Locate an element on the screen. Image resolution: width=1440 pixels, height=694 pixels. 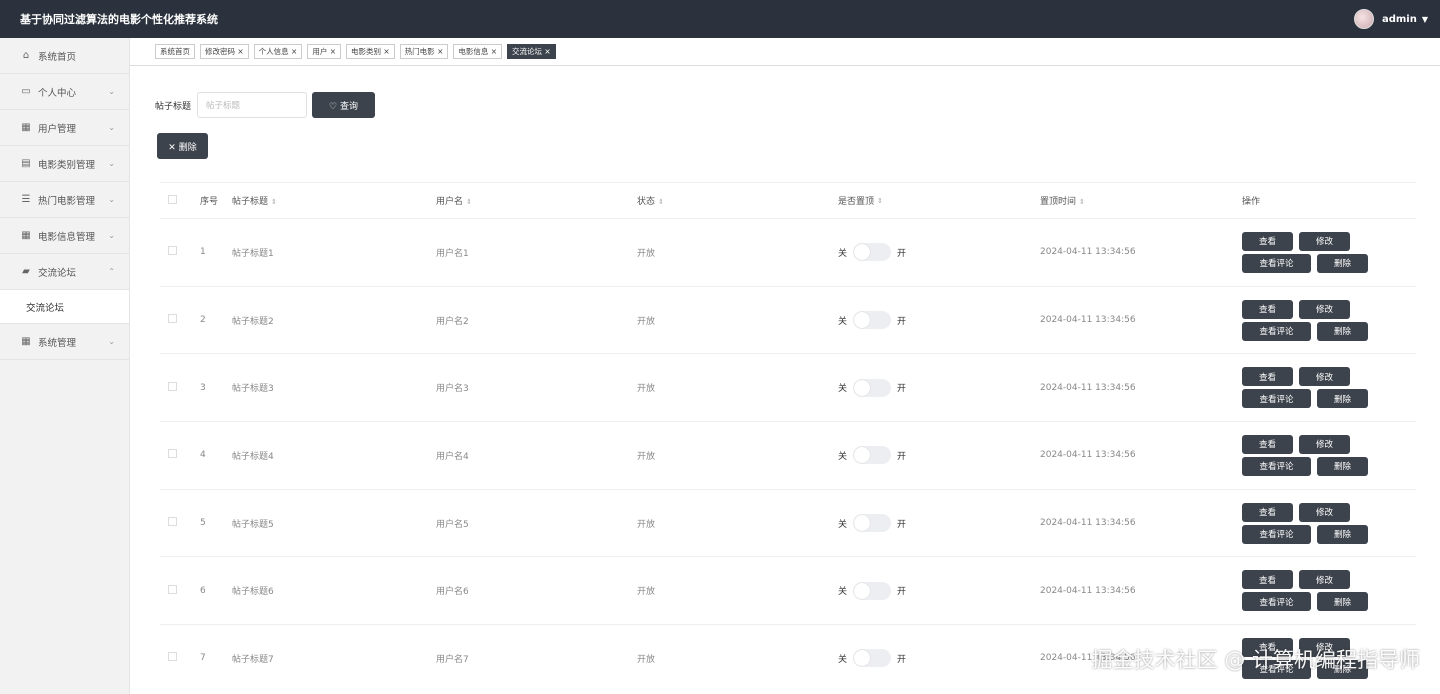
header-pin-time: 置顶时间 ⇕ is located at coordinates (1141, 200).